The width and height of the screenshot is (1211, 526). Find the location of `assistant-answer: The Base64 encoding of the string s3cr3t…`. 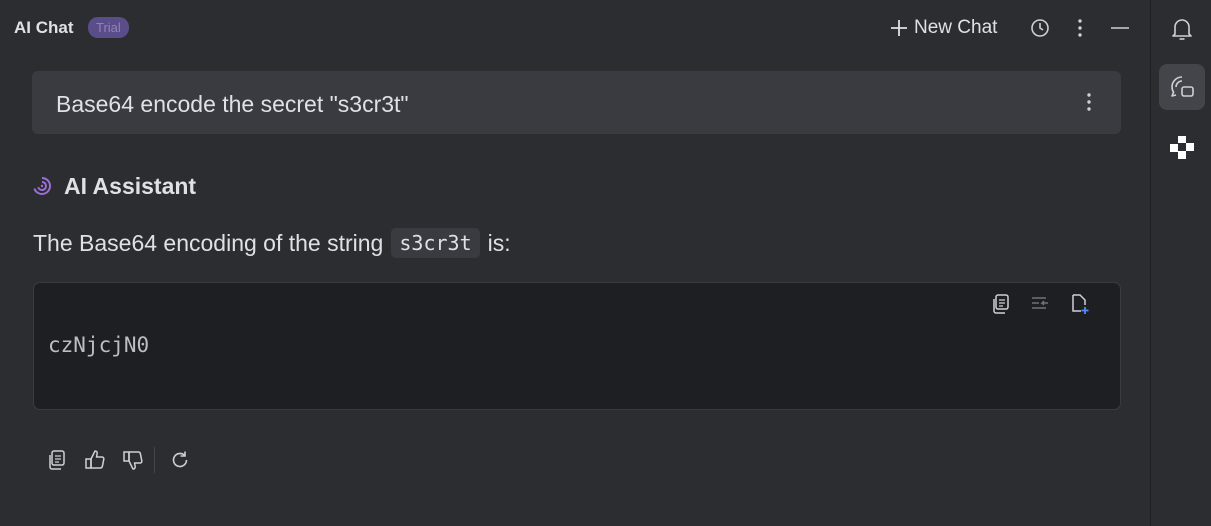

assistant-answer: The Base64 encoding of the string s3cr3t… is located at coordinates (272, 243).